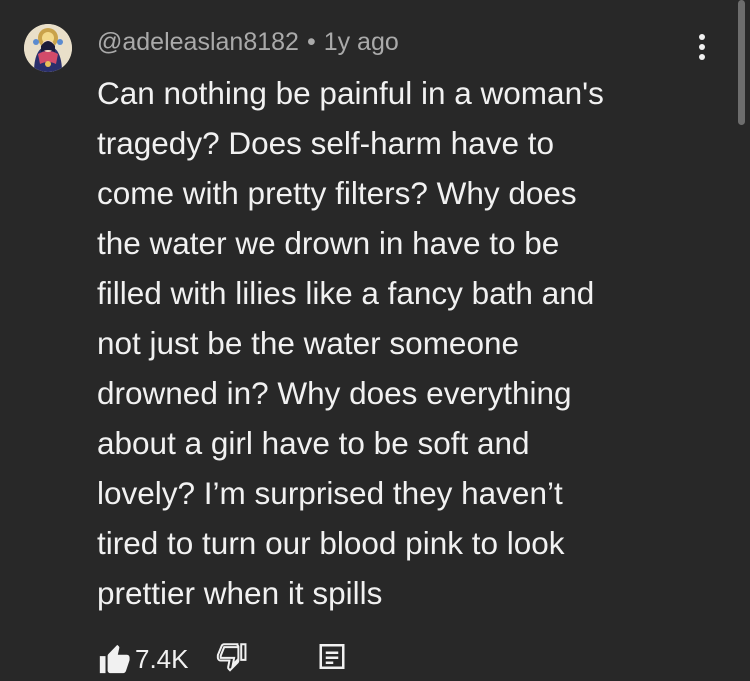  I want to click on reply-comment-icon, so click(332, 656).